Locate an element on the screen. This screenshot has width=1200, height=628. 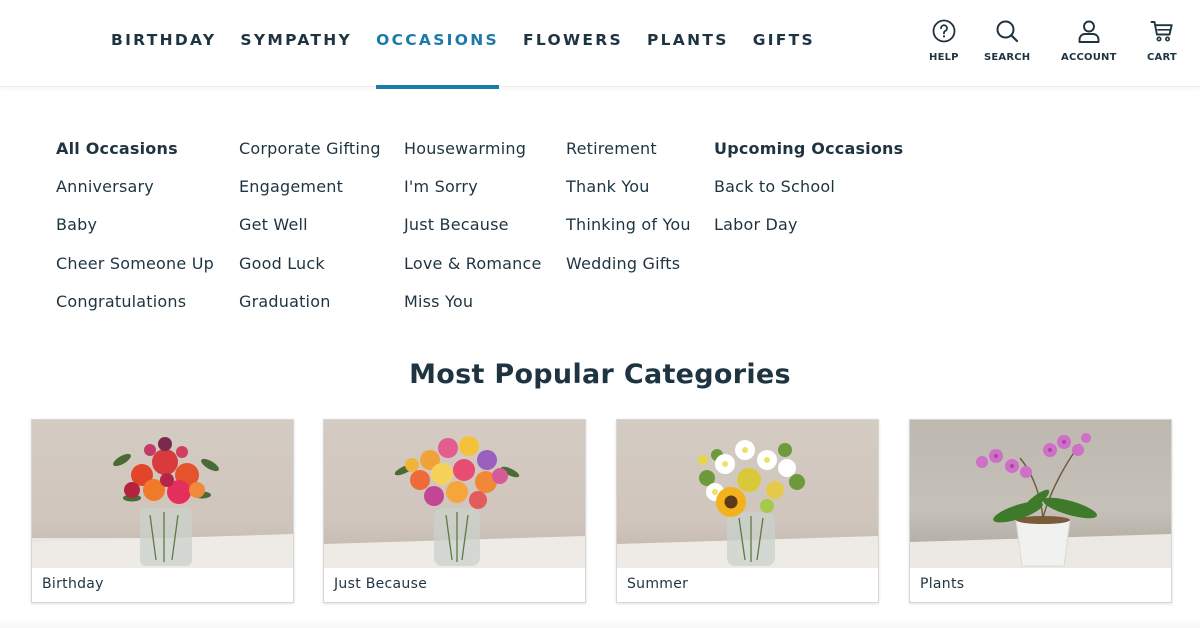
section-title: Most Popular Categories is located at coordinates (600, 374).